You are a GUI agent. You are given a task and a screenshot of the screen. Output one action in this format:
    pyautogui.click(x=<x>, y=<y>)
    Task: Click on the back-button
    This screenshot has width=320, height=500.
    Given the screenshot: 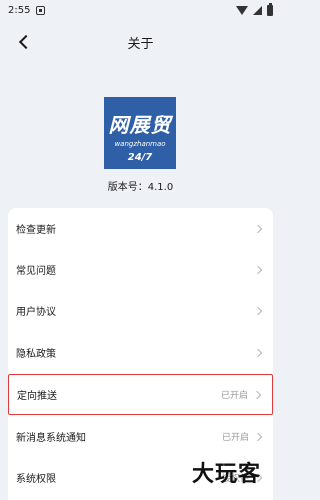 What is the action you would take?
    pyautogui.click(x=24, y=42)
    